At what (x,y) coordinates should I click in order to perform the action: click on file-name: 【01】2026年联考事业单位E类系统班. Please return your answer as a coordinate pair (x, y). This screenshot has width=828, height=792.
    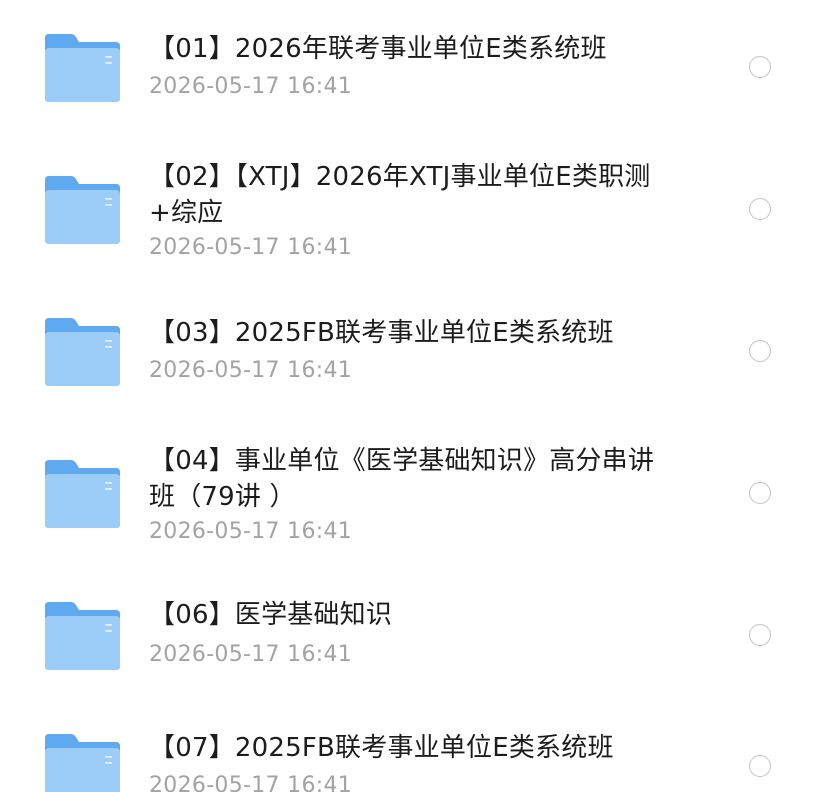
    Looking at the image, I should click on (378, 49).